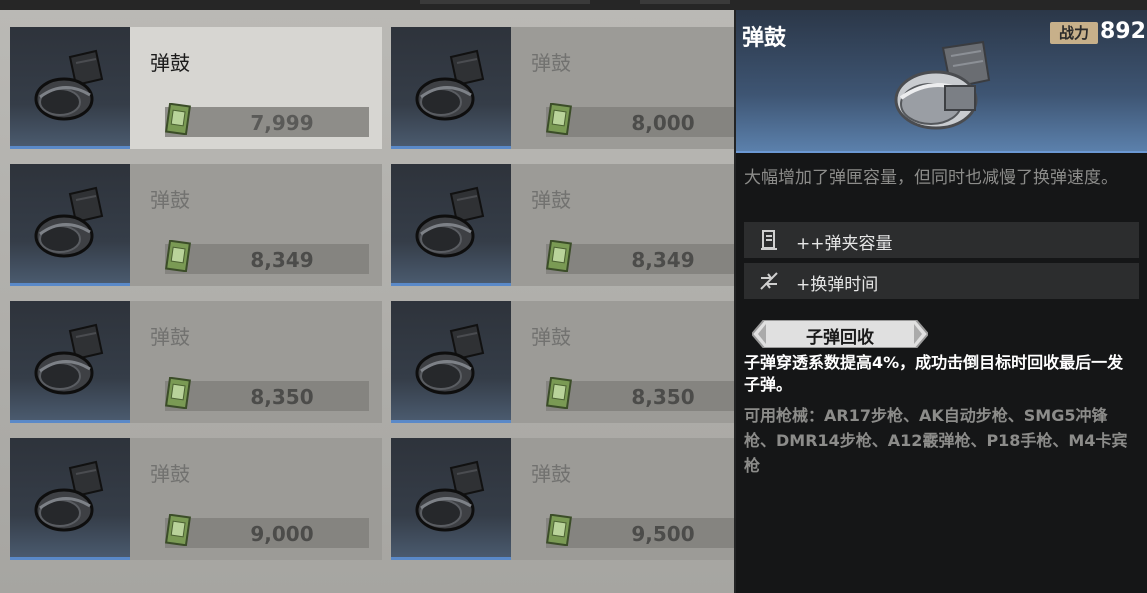  Describe the element at coordinates (196, 88) in the screenshot. I see `item-card: 弹鼓 7,999` at that location.